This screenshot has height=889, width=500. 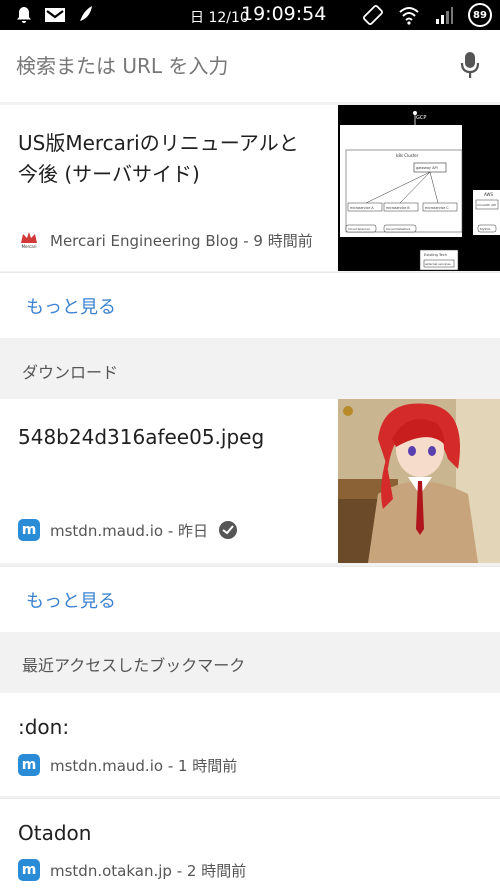 What do you see at coordinates (181, 240) in the screenshot?
I see `article-source-text: Mercari Engineering Blog - 9 時間前` at bounding box center [181, 240].